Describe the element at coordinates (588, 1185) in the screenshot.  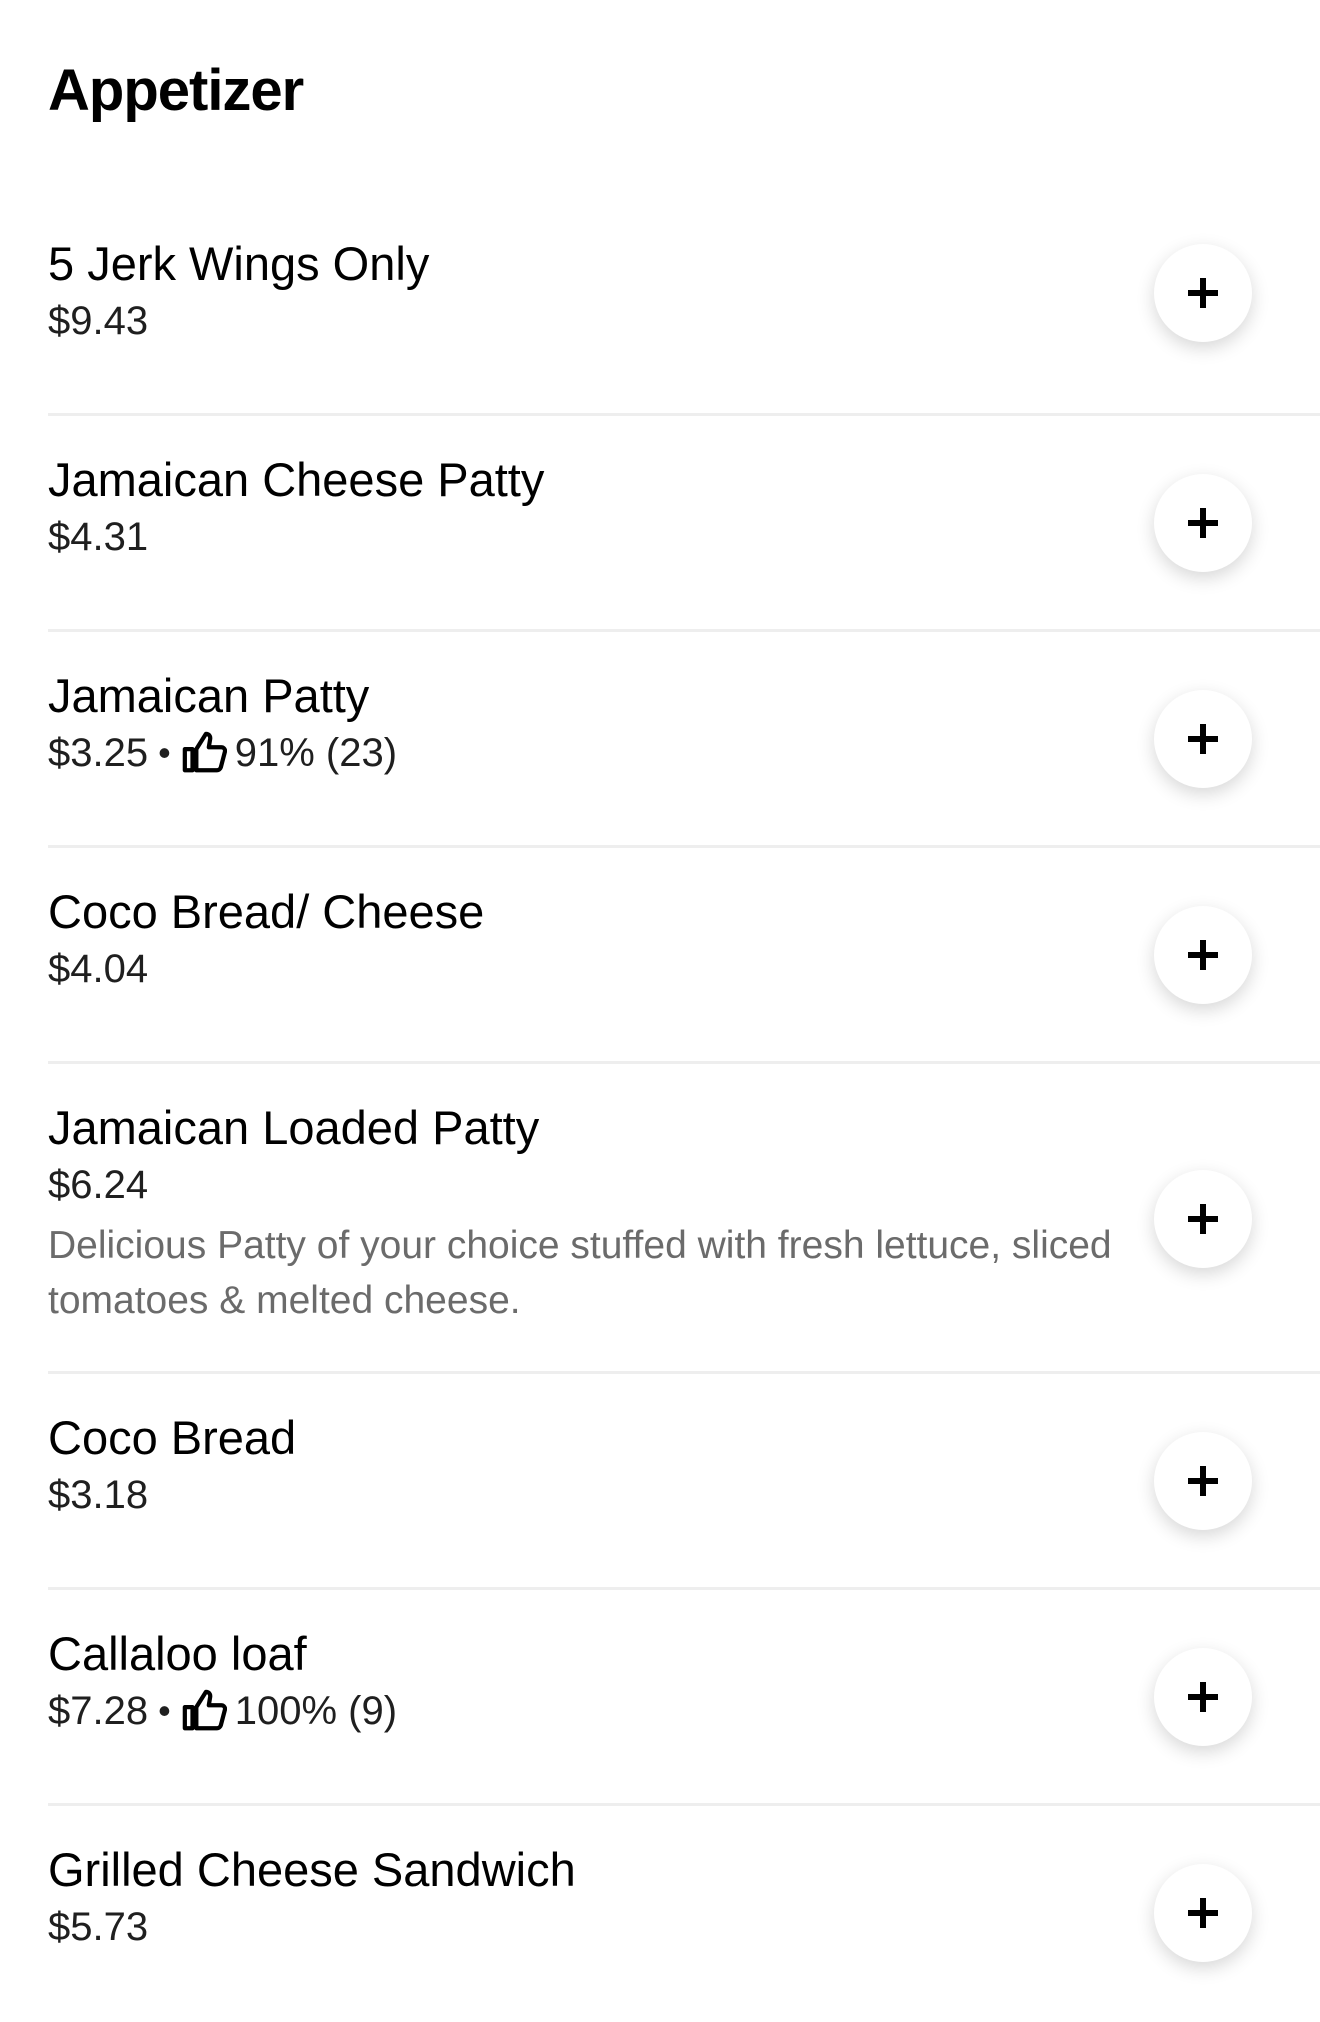
I see `menu-item-meta: $6.24` at that location.